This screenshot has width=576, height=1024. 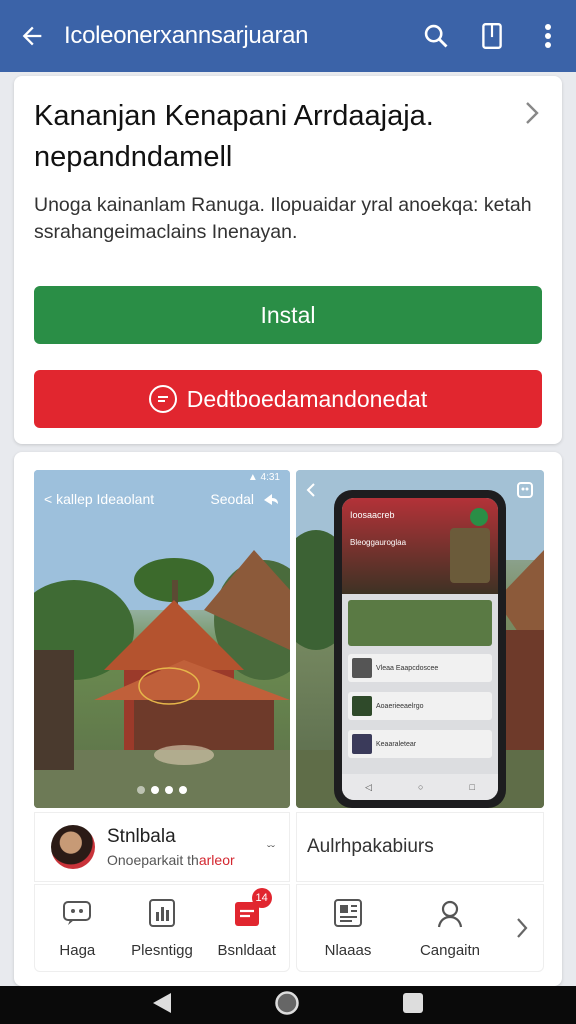 I want to click on install-button: Instal, so click(x=288, y=315).